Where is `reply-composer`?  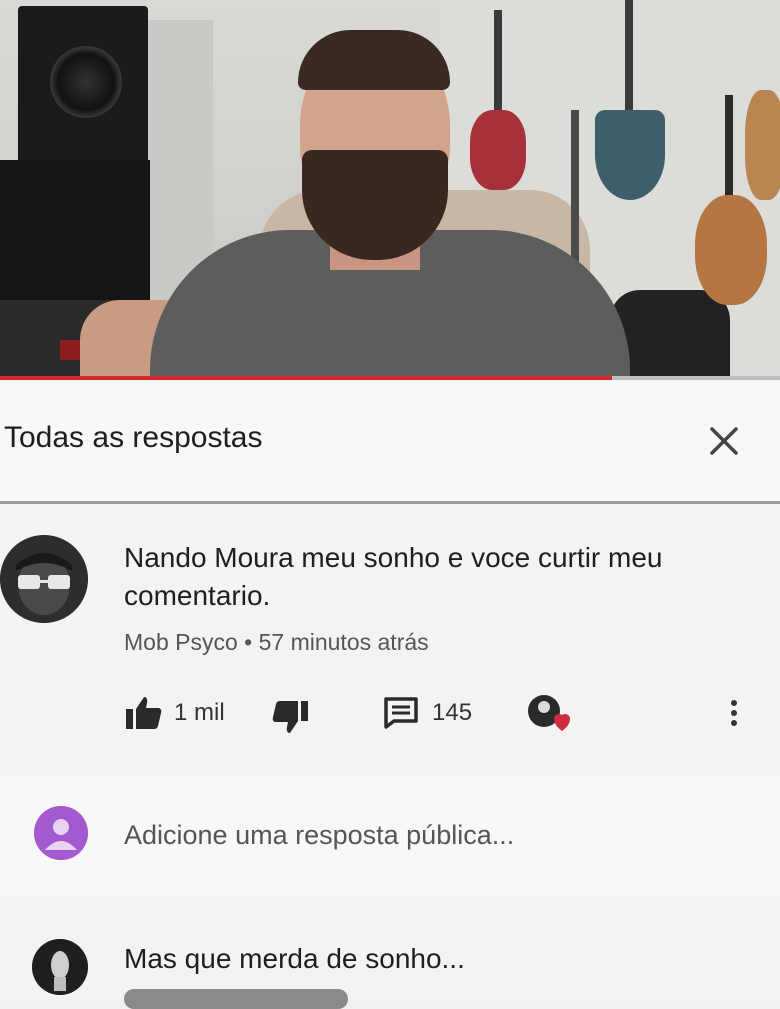 reply-composer is located at coordinates (390, 836).